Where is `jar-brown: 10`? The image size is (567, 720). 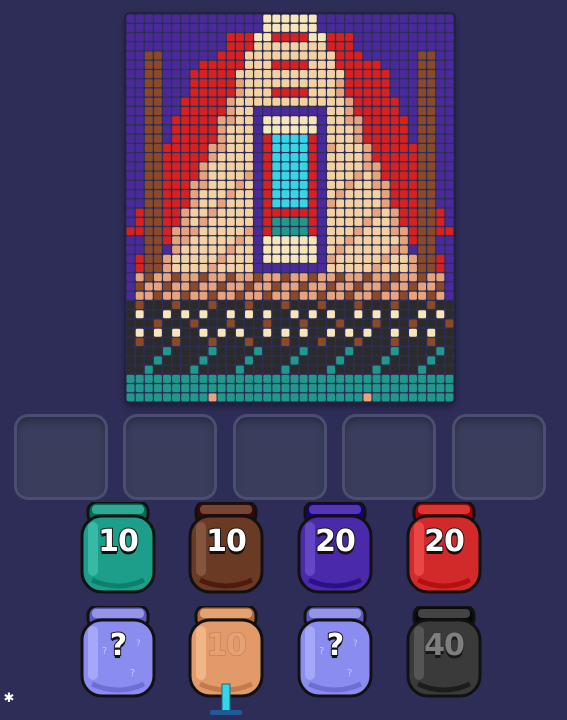 jar-brown: 10 is located at coordinates (226, 548).